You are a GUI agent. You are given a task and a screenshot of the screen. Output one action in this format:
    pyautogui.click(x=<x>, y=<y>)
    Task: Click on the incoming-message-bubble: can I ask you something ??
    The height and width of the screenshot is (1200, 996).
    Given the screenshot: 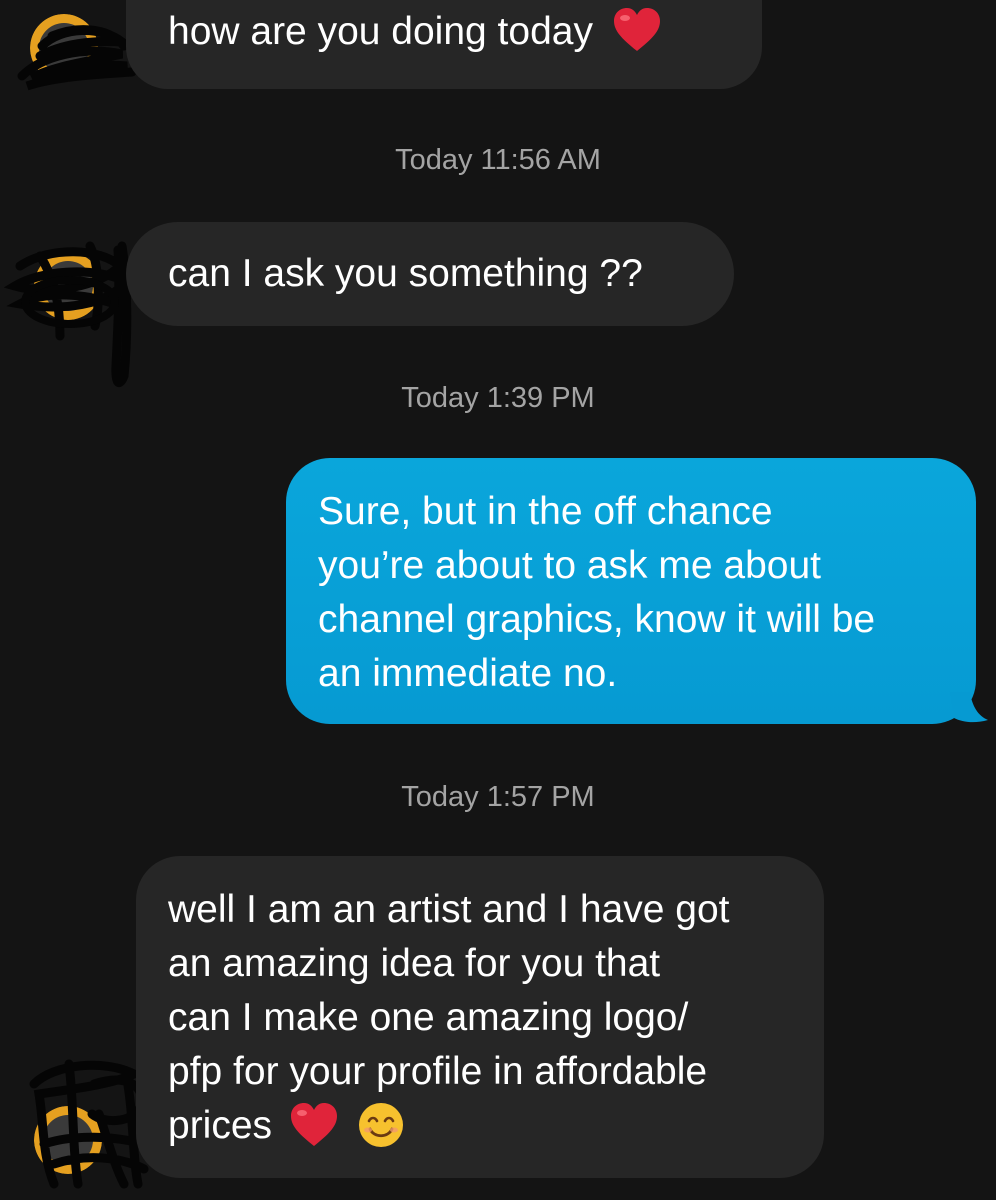 What is the action you would take?
    pyautogui.click(x=430, y=274)
    